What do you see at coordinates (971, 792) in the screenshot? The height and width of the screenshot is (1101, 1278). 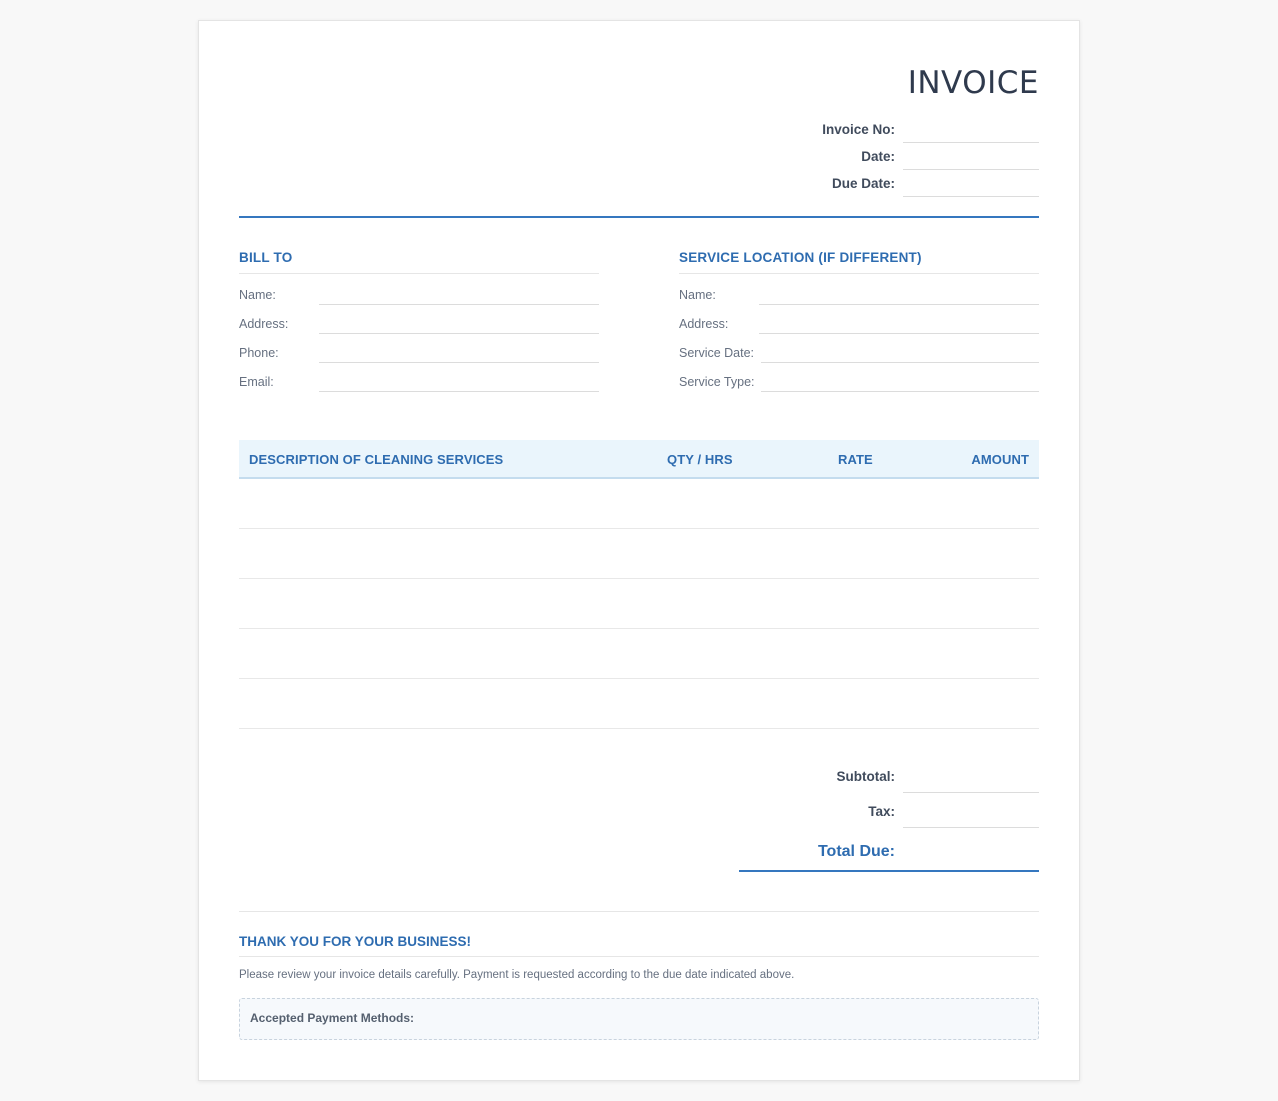 I see `subtotal-field` at bounding box center [971, 792].